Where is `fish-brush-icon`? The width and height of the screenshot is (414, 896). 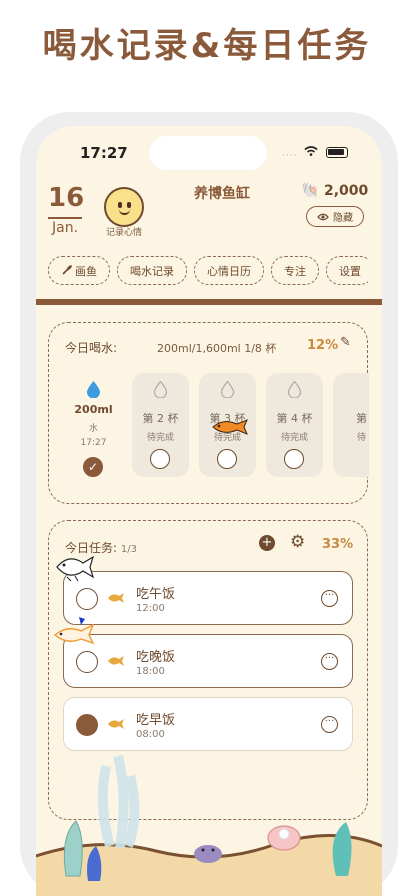 fish-brush-icon is located at coordinates (67, 270).